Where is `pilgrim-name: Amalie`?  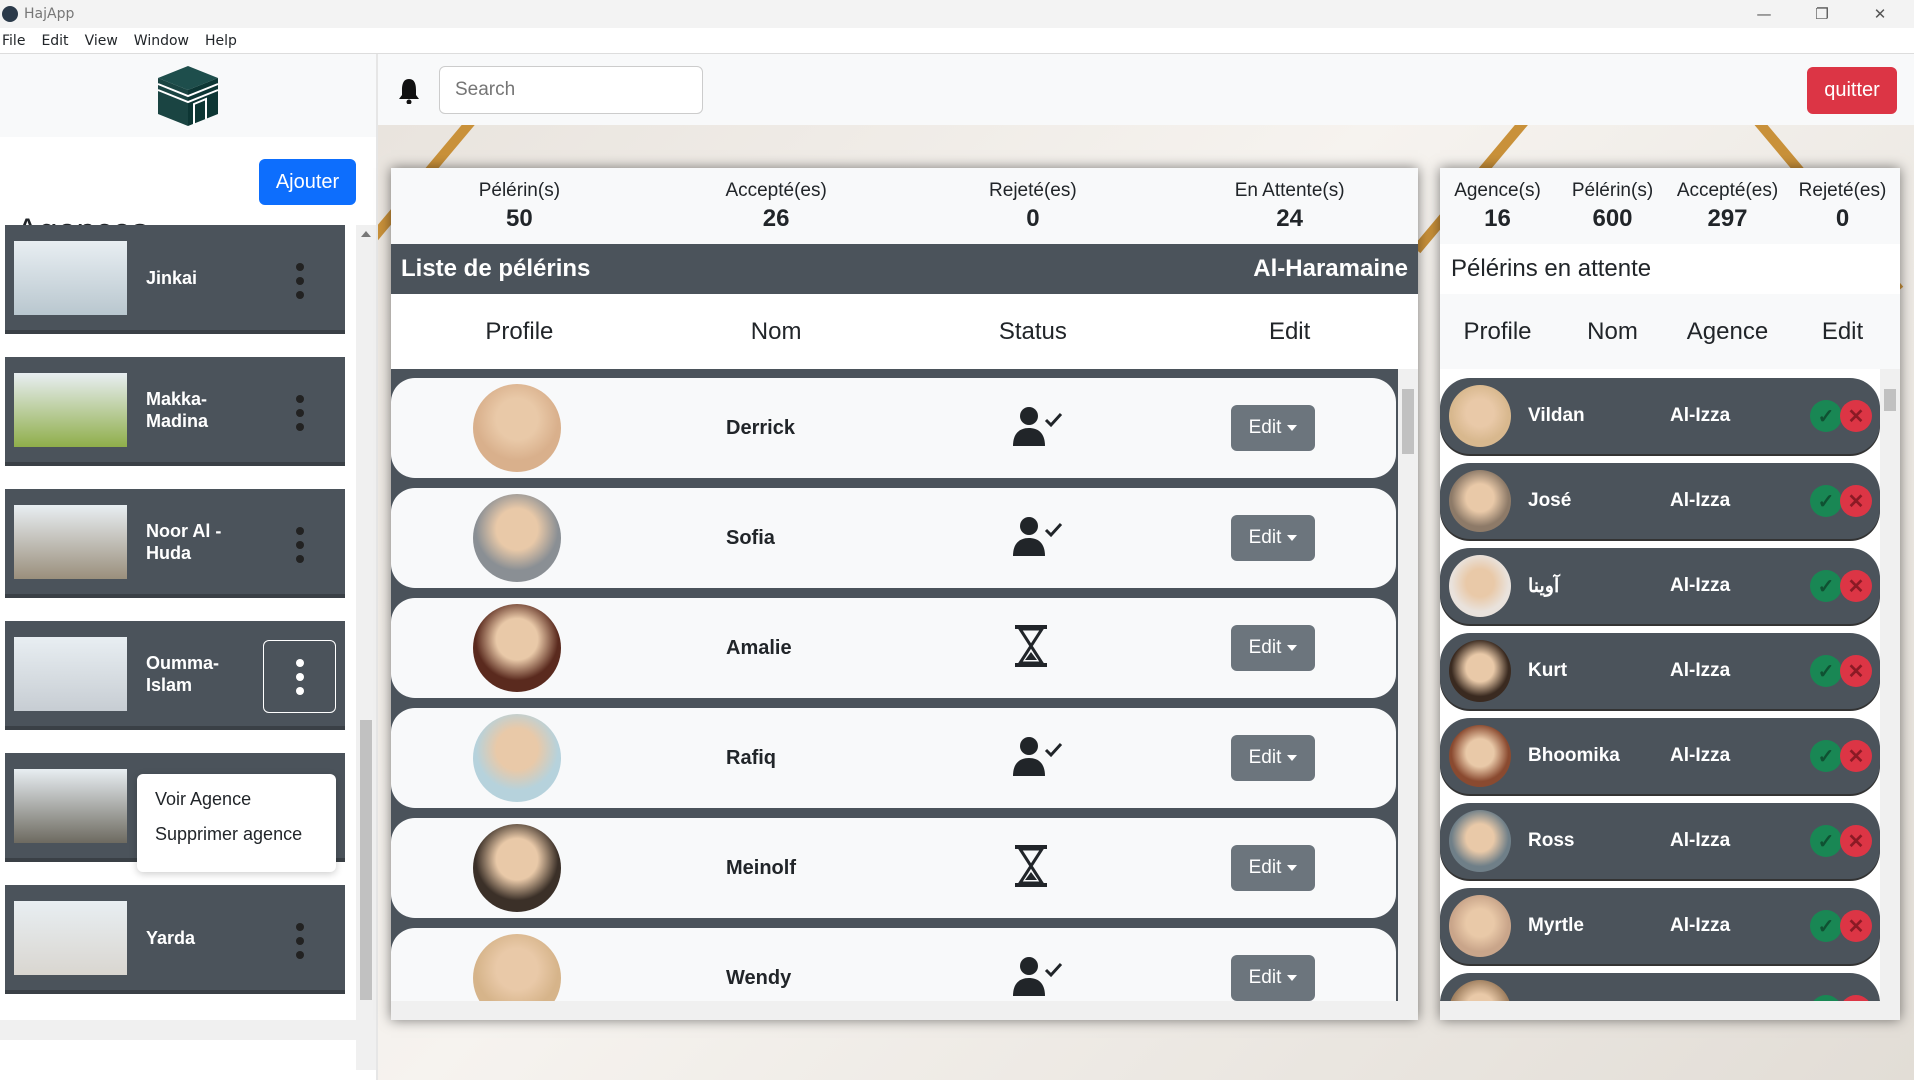
pilgrim-name: Amalie is located at coordinates (759, 647).